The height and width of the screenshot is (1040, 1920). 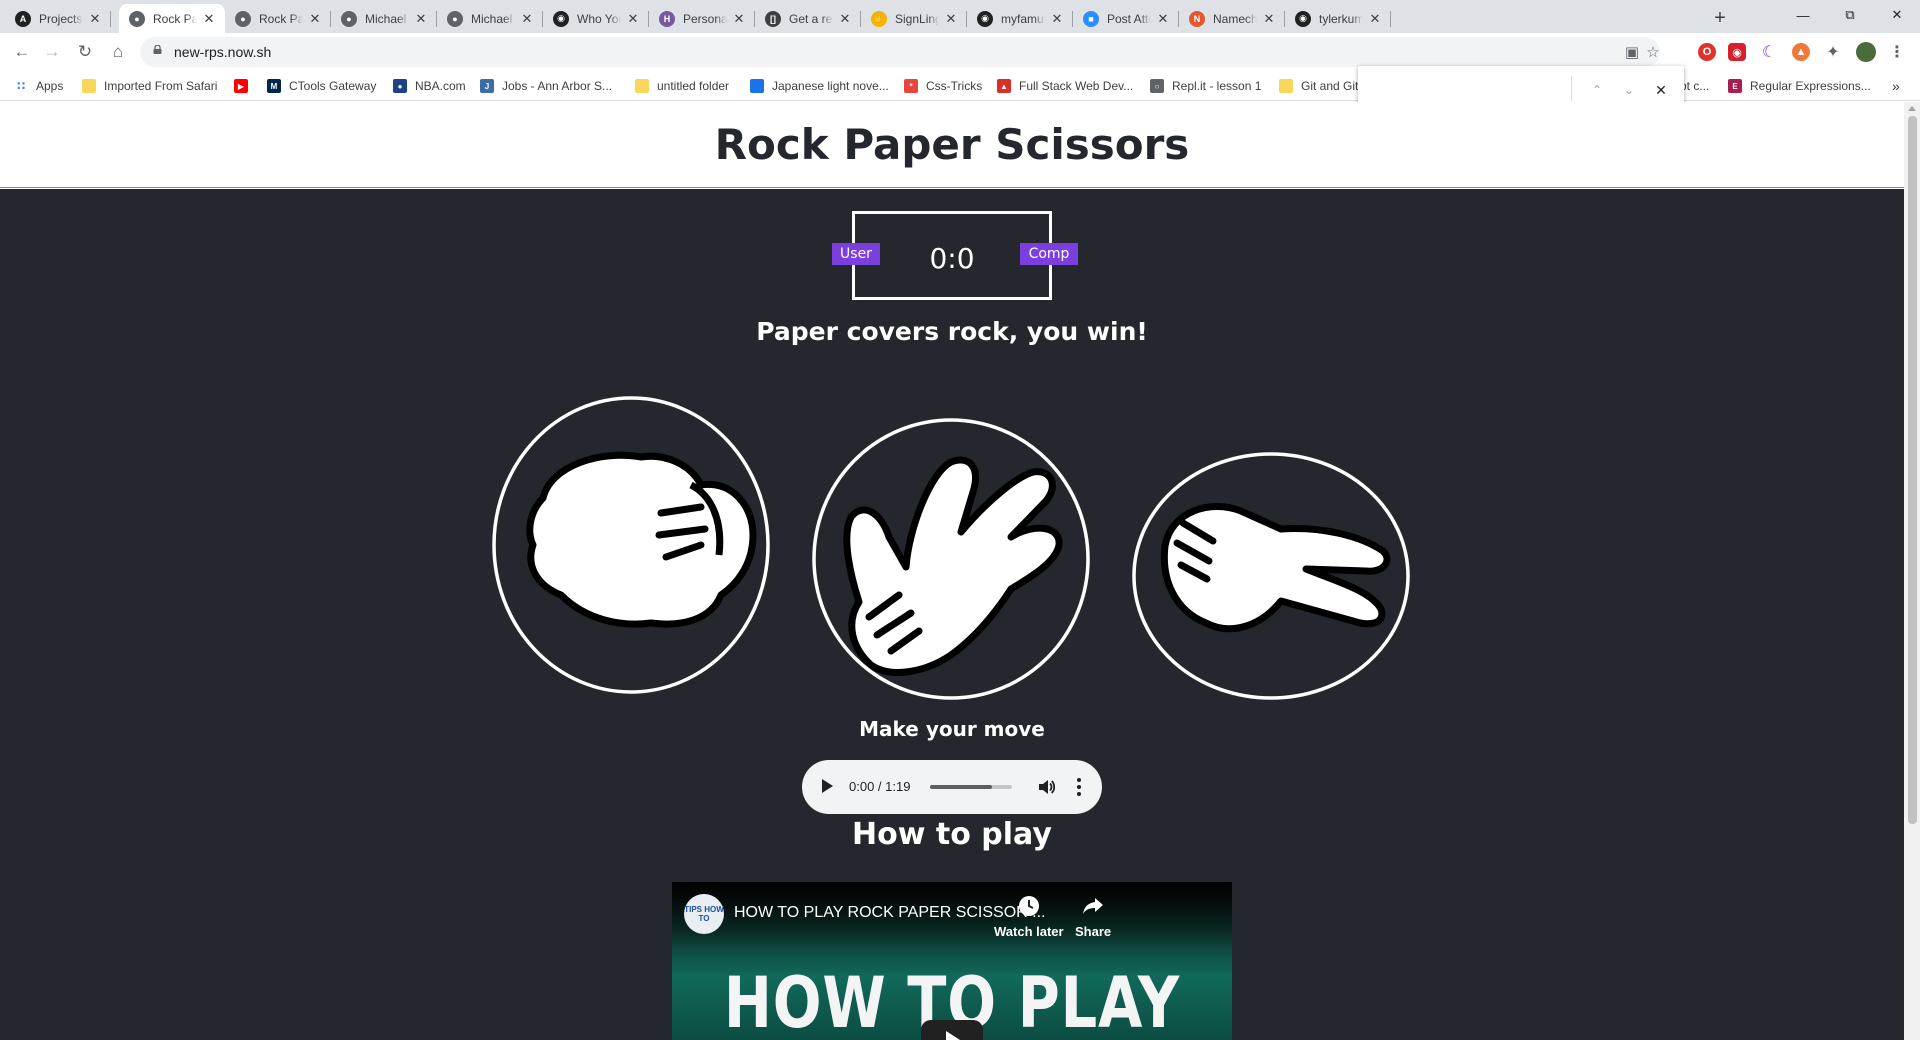 What do you see at coordinates (1157, 86) in the screenshot?
I see `replit-icon: ○` at bounding box center [1157, 86].